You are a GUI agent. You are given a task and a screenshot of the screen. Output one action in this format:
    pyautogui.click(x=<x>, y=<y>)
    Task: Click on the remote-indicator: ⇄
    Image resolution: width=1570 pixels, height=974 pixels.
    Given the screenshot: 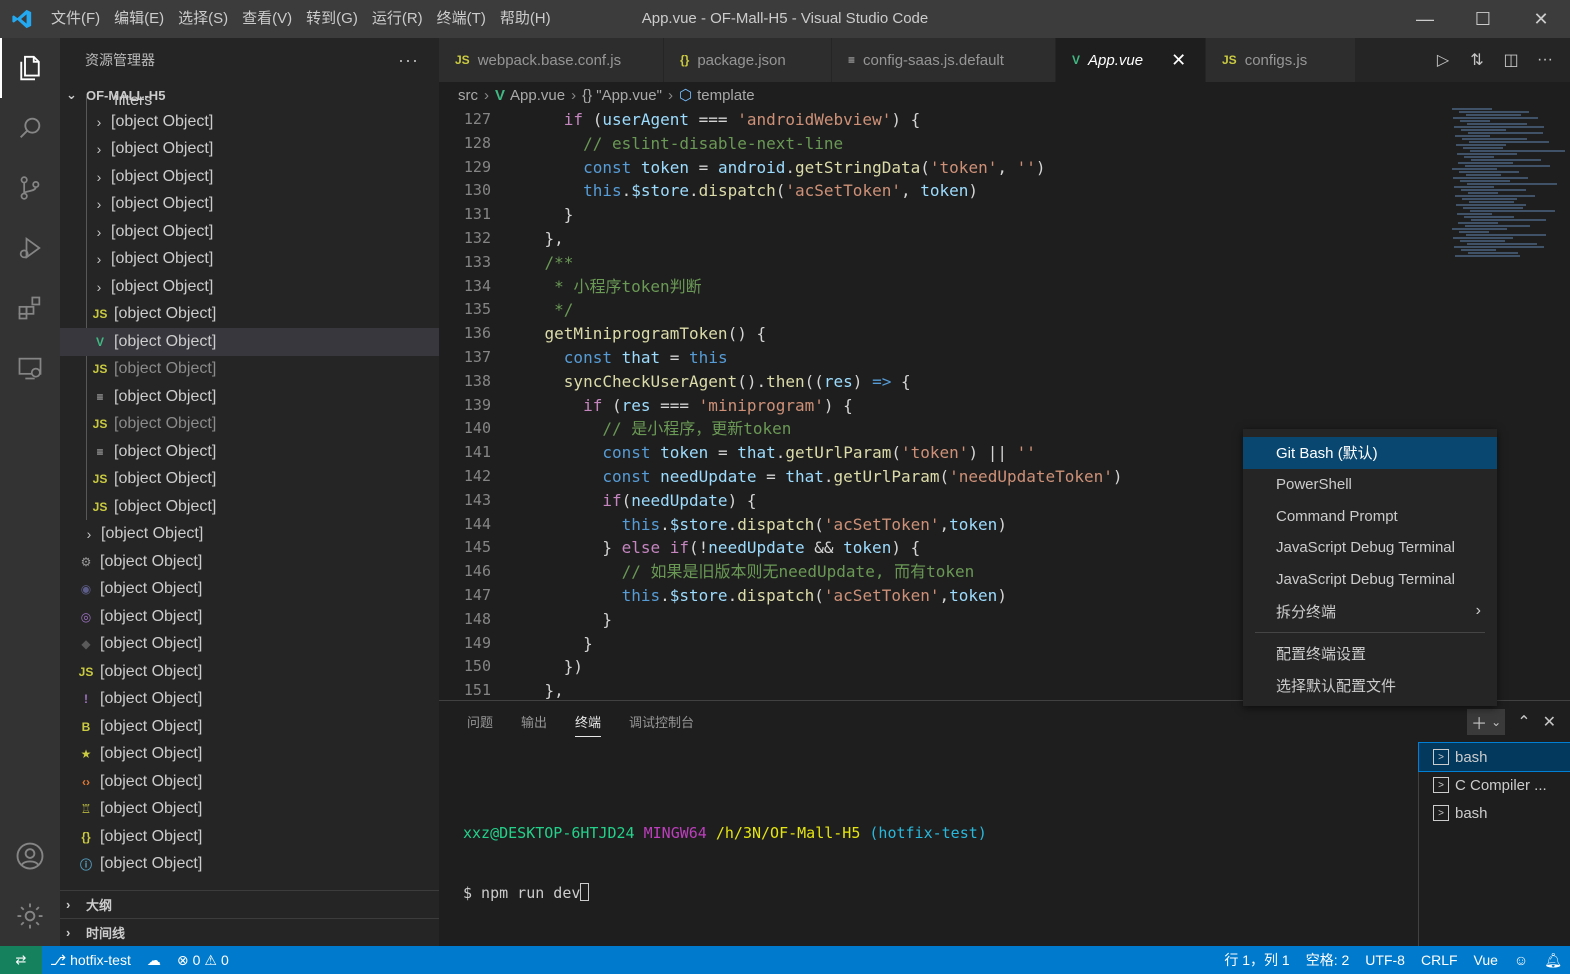 What is the action you would take?
    pyautogui.click(x=21, y=960)
    